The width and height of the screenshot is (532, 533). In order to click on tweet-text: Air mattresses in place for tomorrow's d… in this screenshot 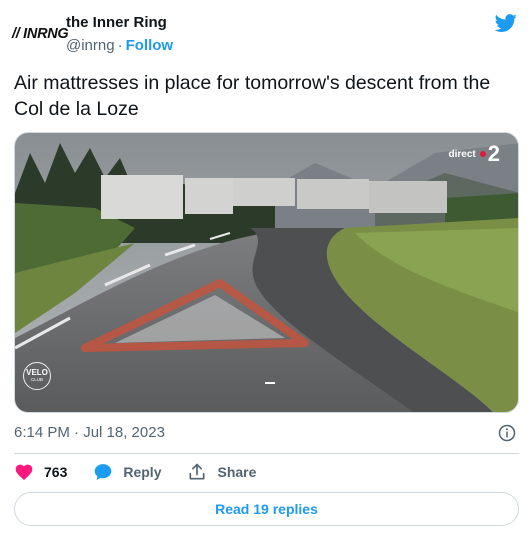, I will do `click(252, 96)`.